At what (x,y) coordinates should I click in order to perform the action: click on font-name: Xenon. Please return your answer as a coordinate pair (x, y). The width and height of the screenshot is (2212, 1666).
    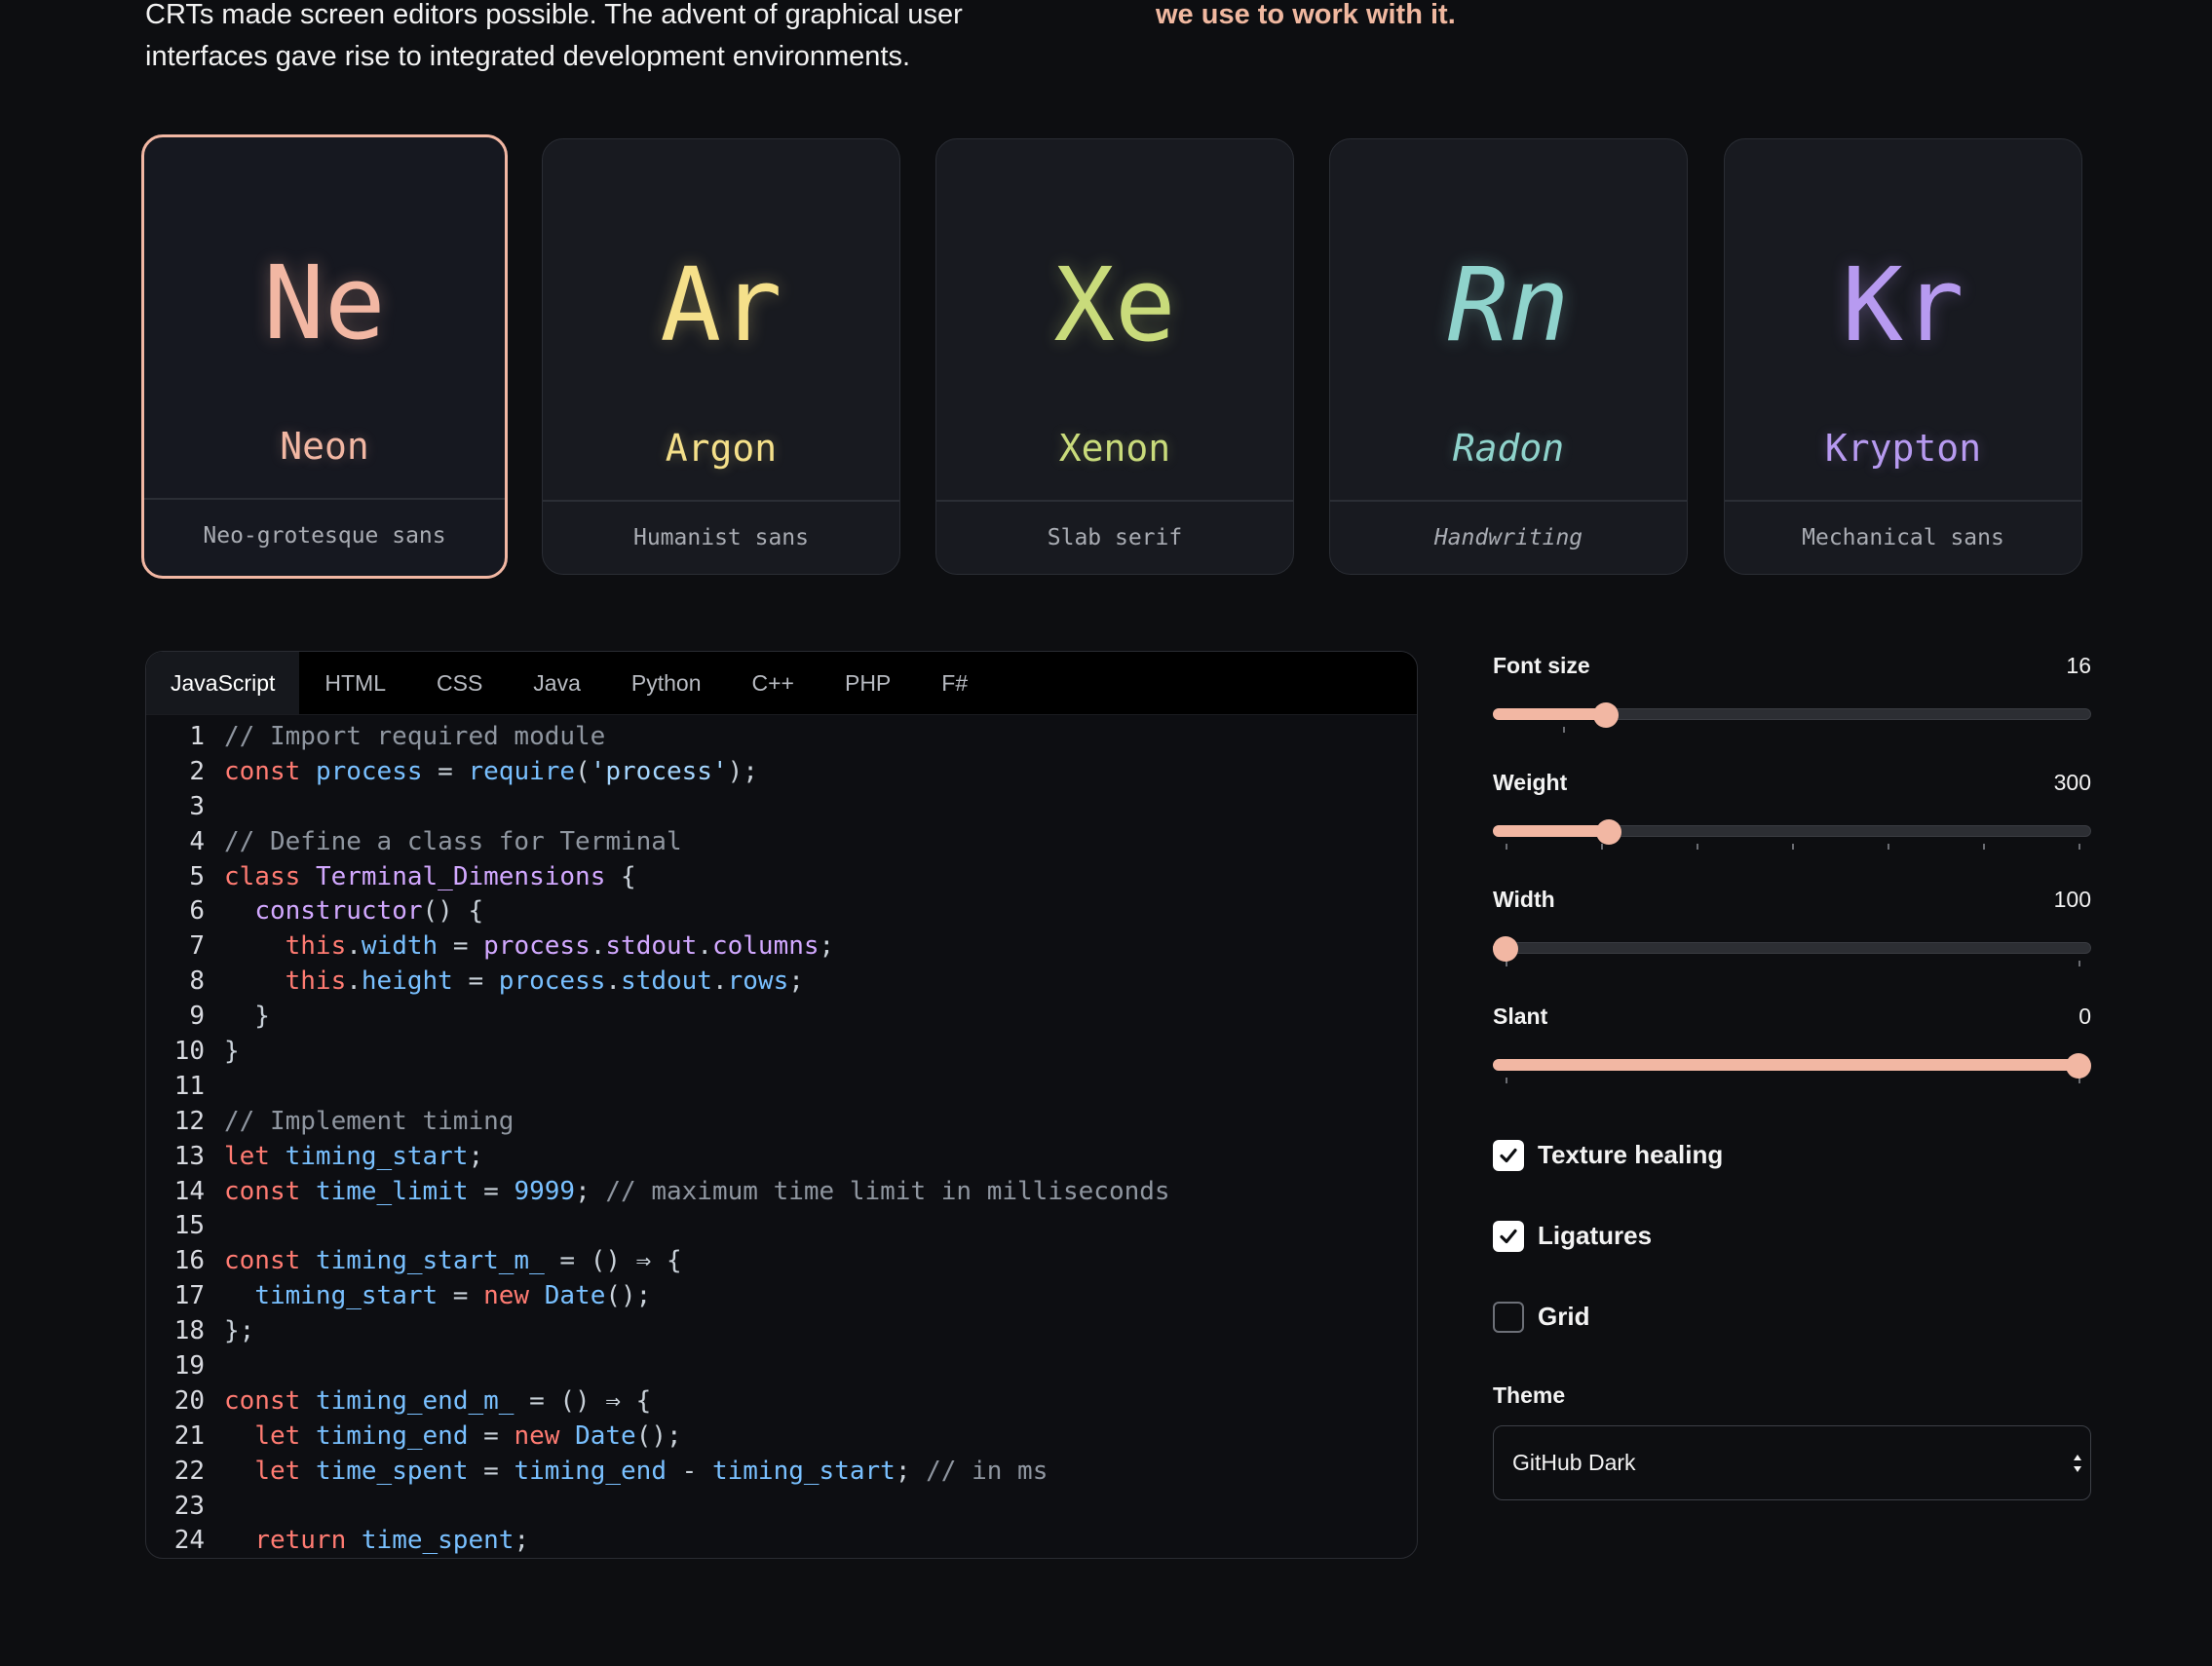
    Looking at the image, I should click on (1114, 448).